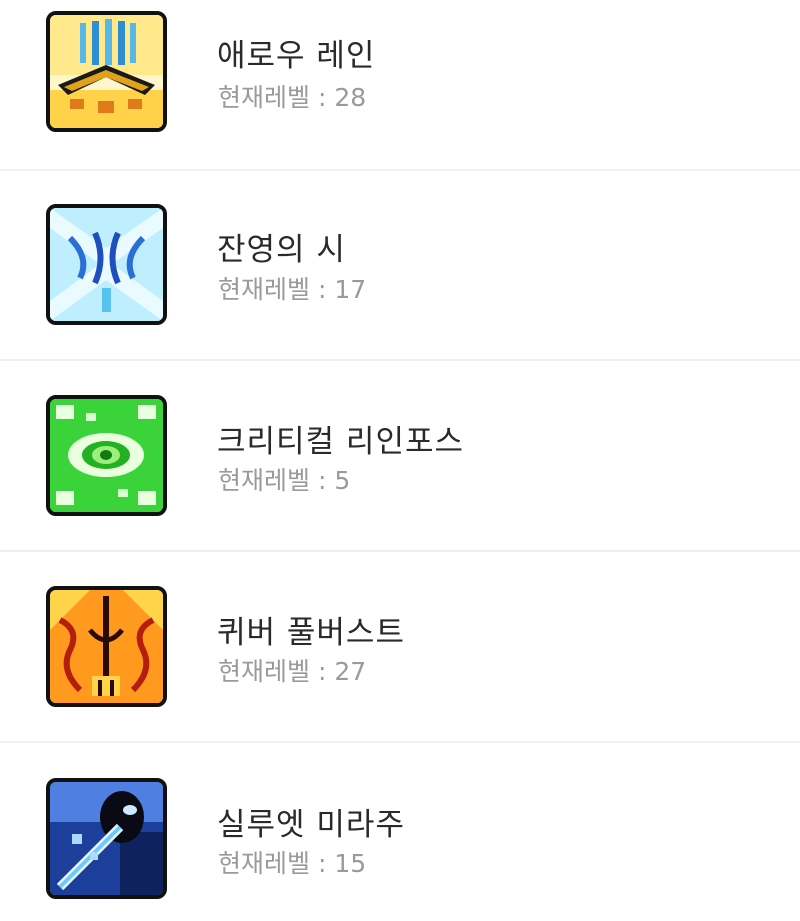  I want to click on skill-name: 잔영의 시, so click(281, 250).